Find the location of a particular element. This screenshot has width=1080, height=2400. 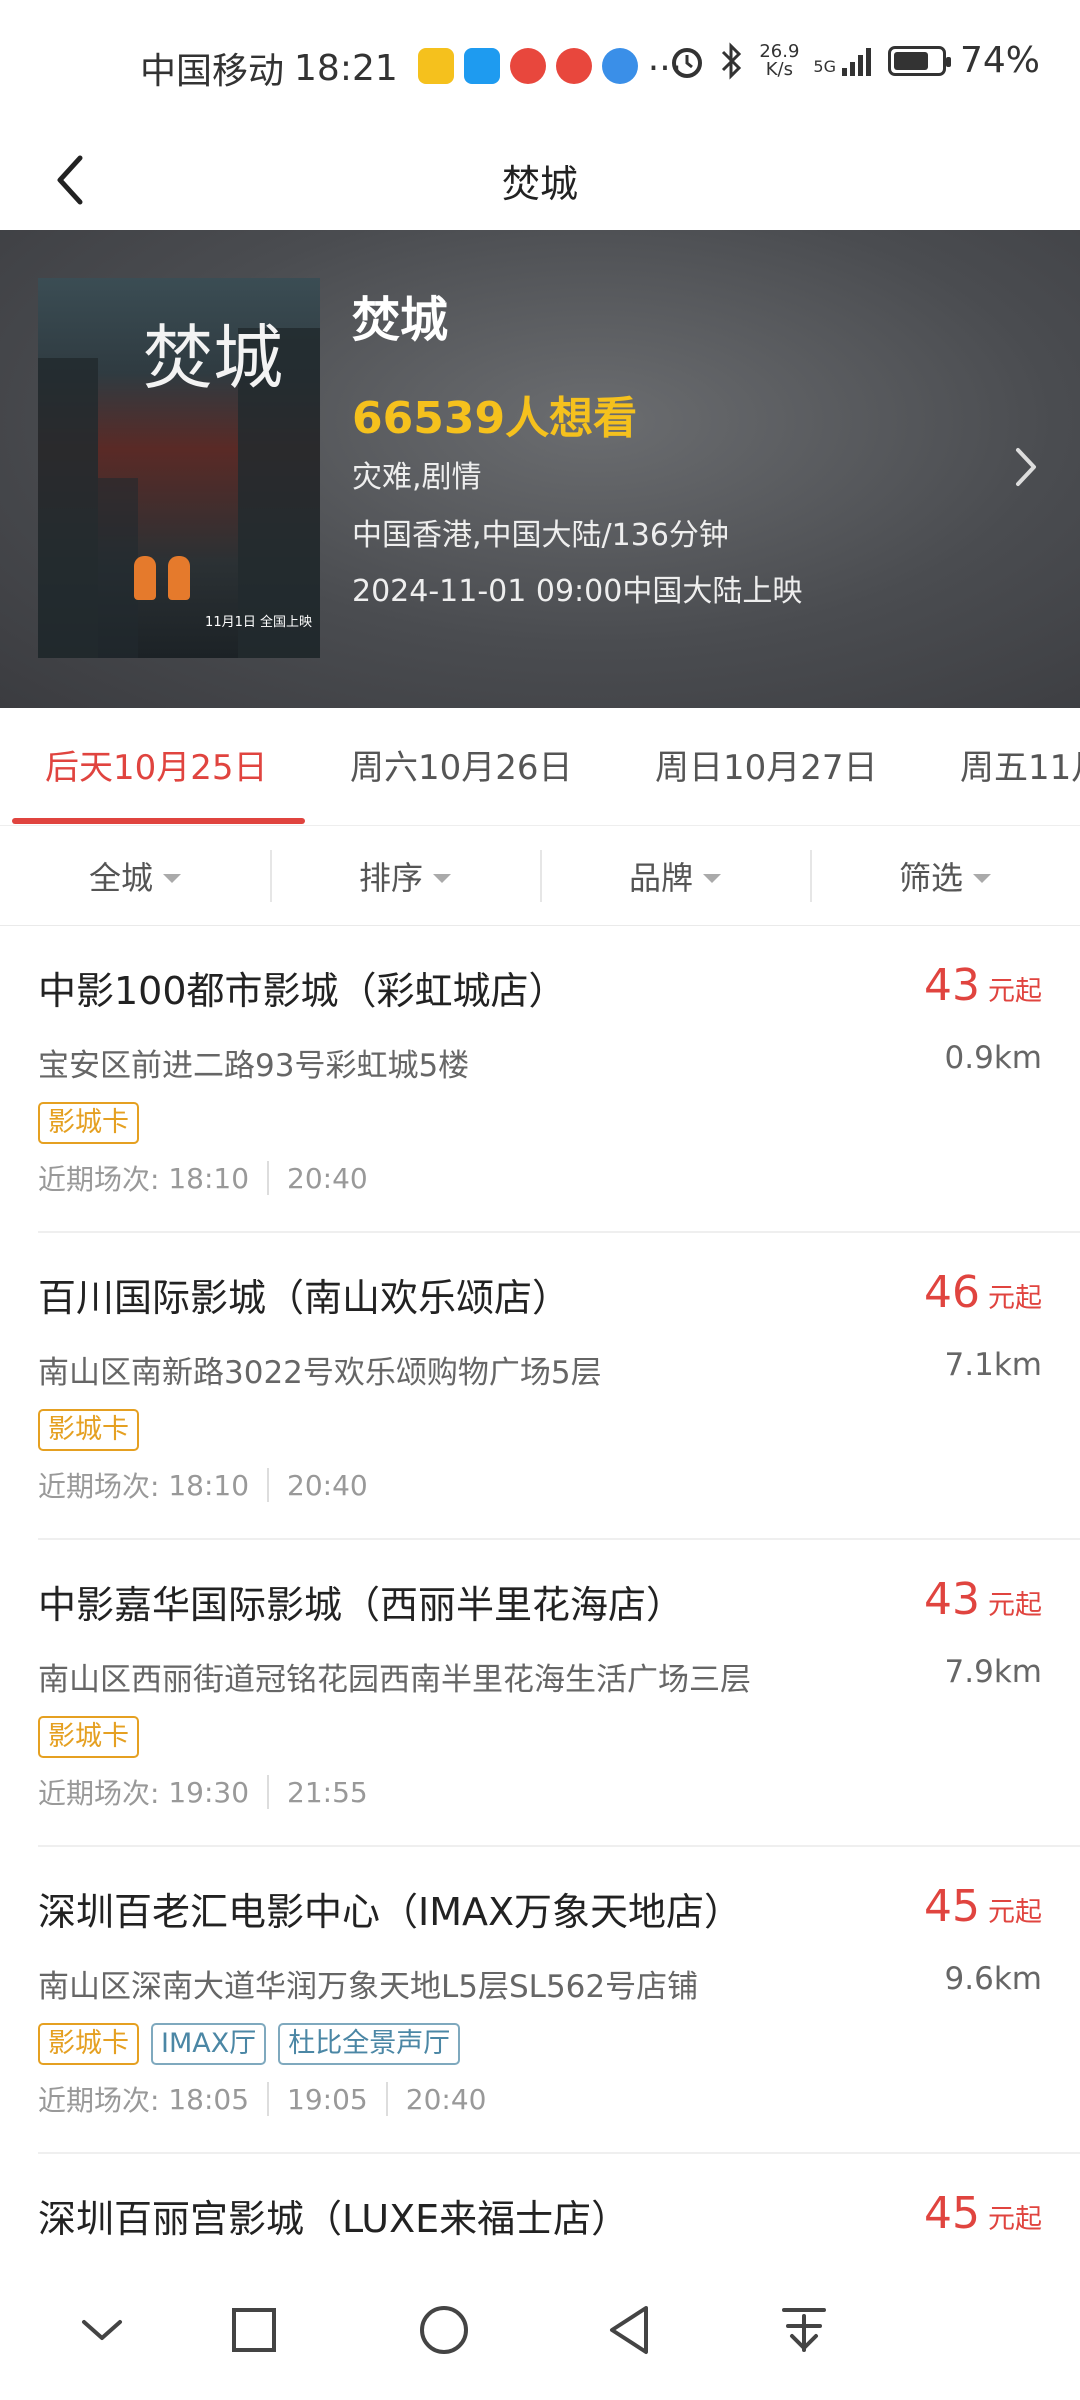

signal-indicator: 5G is located at coordinates (843, 61).